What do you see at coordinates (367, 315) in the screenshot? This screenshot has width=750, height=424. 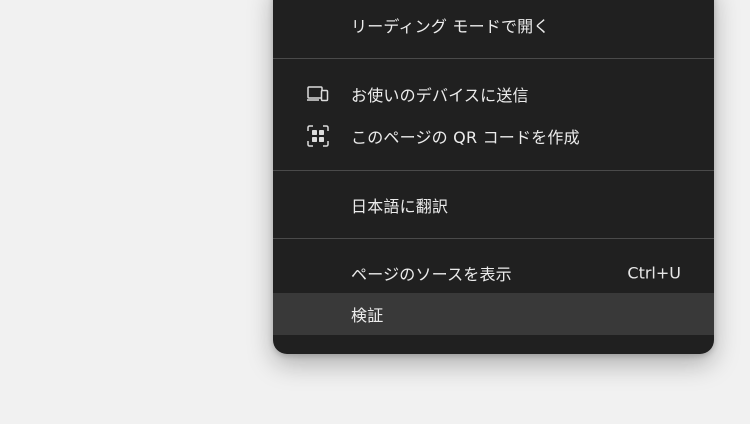 I see `menu-item-label: 検証` at bounding box center [367, 315].